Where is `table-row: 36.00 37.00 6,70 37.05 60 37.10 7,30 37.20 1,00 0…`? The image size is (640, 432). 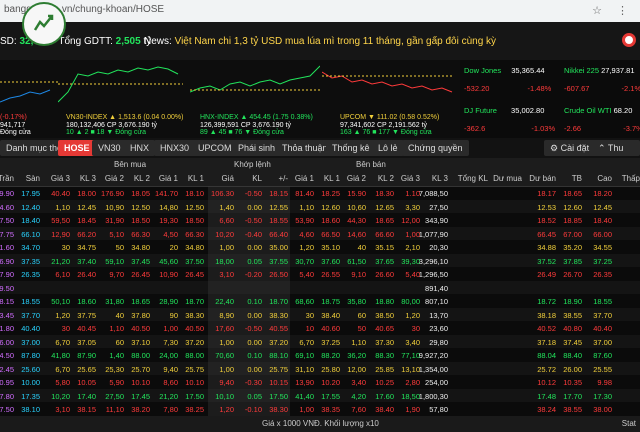
table-row: 36.00 37.00 6,70 37.05 60 37.10 7,30 37.20 1,00 0… is located at coordinates (320, 341).